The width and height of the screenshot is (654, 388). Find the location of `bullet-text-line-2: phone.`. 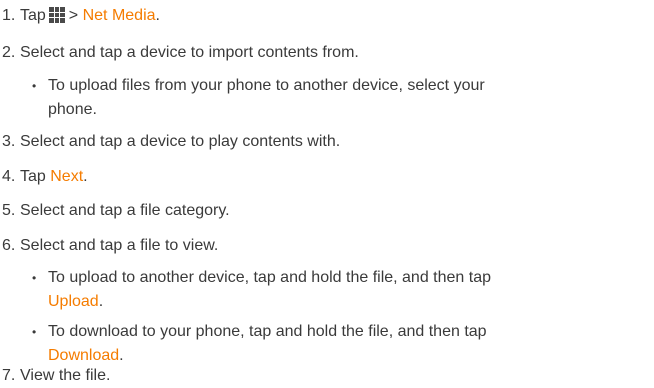

bullet-text-line-2: phone. is located at coordinates (72, 109).